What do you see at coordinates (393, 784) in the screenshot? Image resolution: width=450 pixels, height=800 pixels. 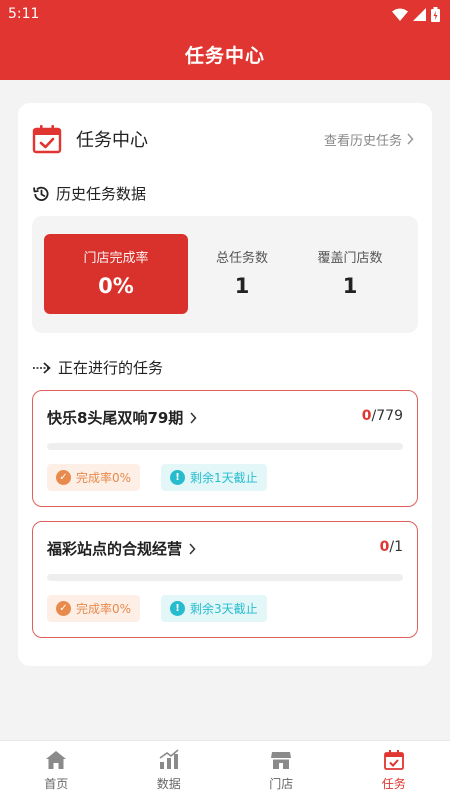 I see `tab-tasks-label: 任务` at bounding box center [393, 784].